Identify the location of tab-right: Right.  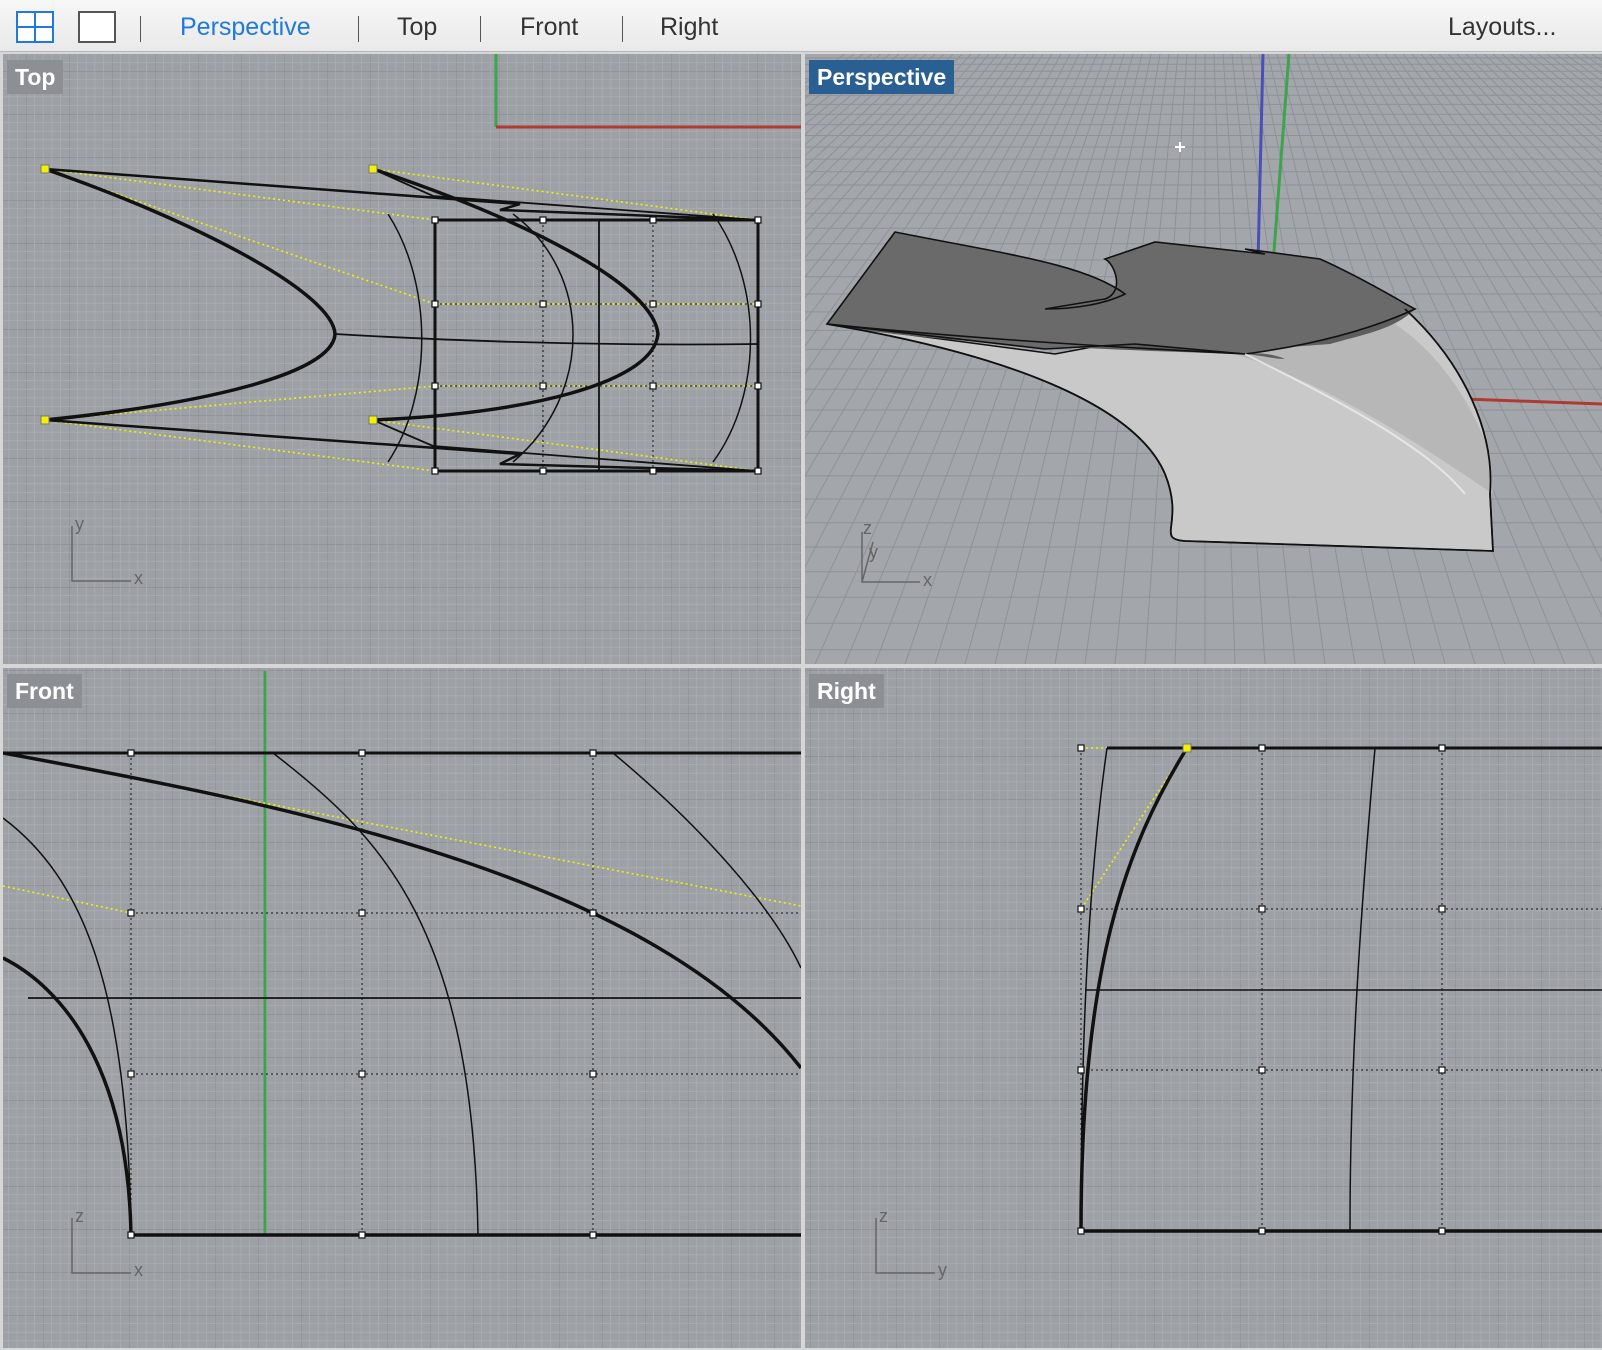
(689, 27).